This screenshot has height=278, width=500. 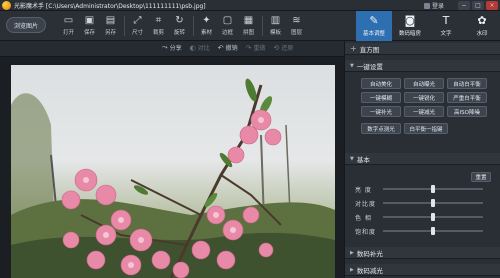 I want to click on tool-rotate-button: ↻ 旋转, so click(x=179, y=26).